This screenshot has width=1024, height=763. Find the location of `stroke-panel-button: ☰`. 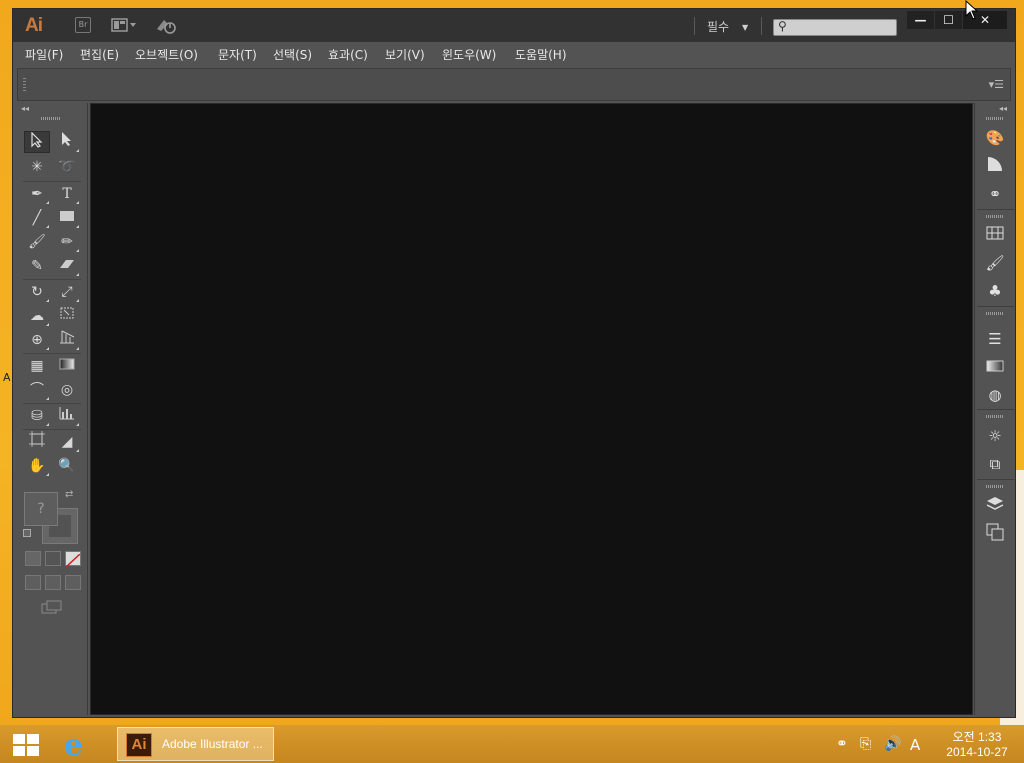

stroke-panel-button: ☰ is located at coordinates (995, 339).